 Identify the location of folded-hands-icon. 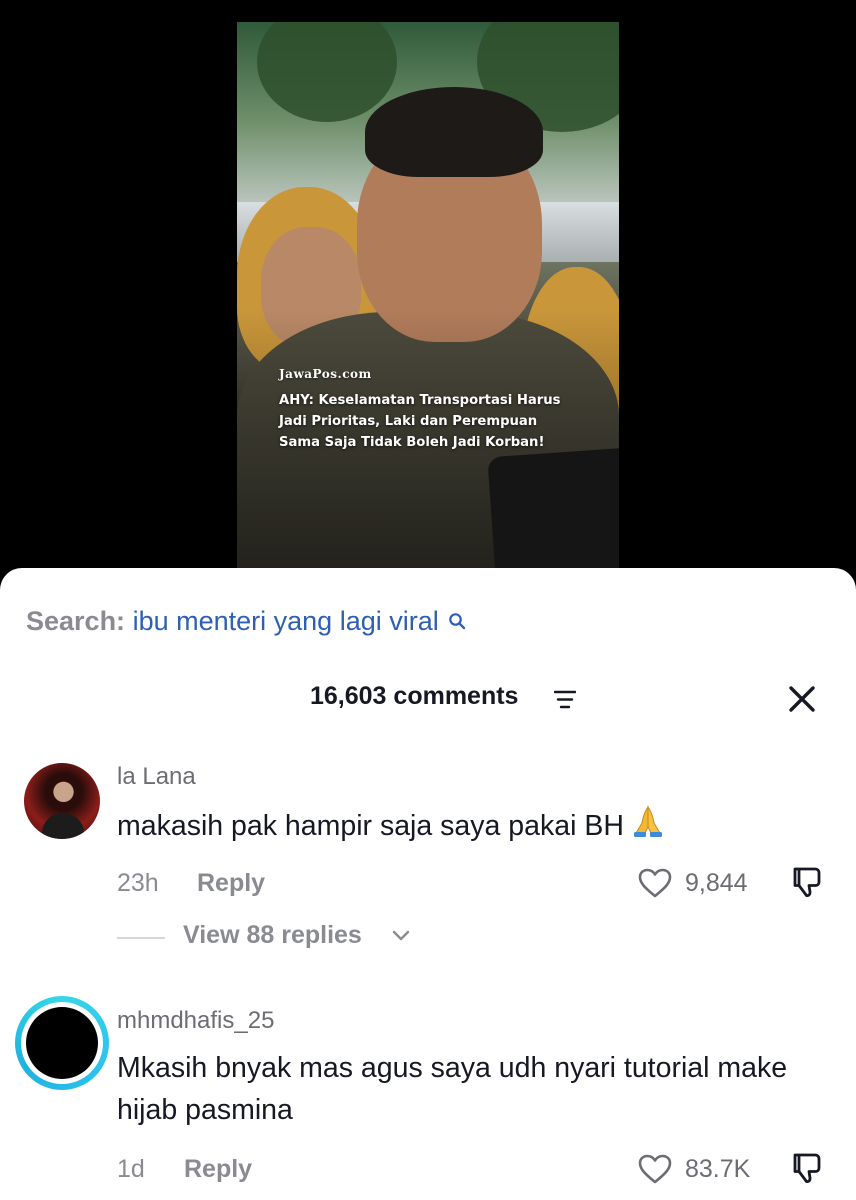
(648, 827).